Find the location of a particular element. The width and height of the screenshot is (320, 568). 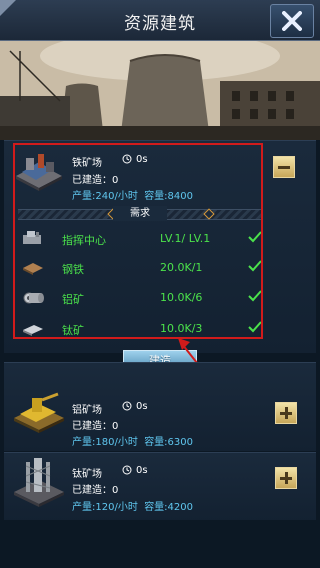

titanium-icon is located at coordinates (33, 330).